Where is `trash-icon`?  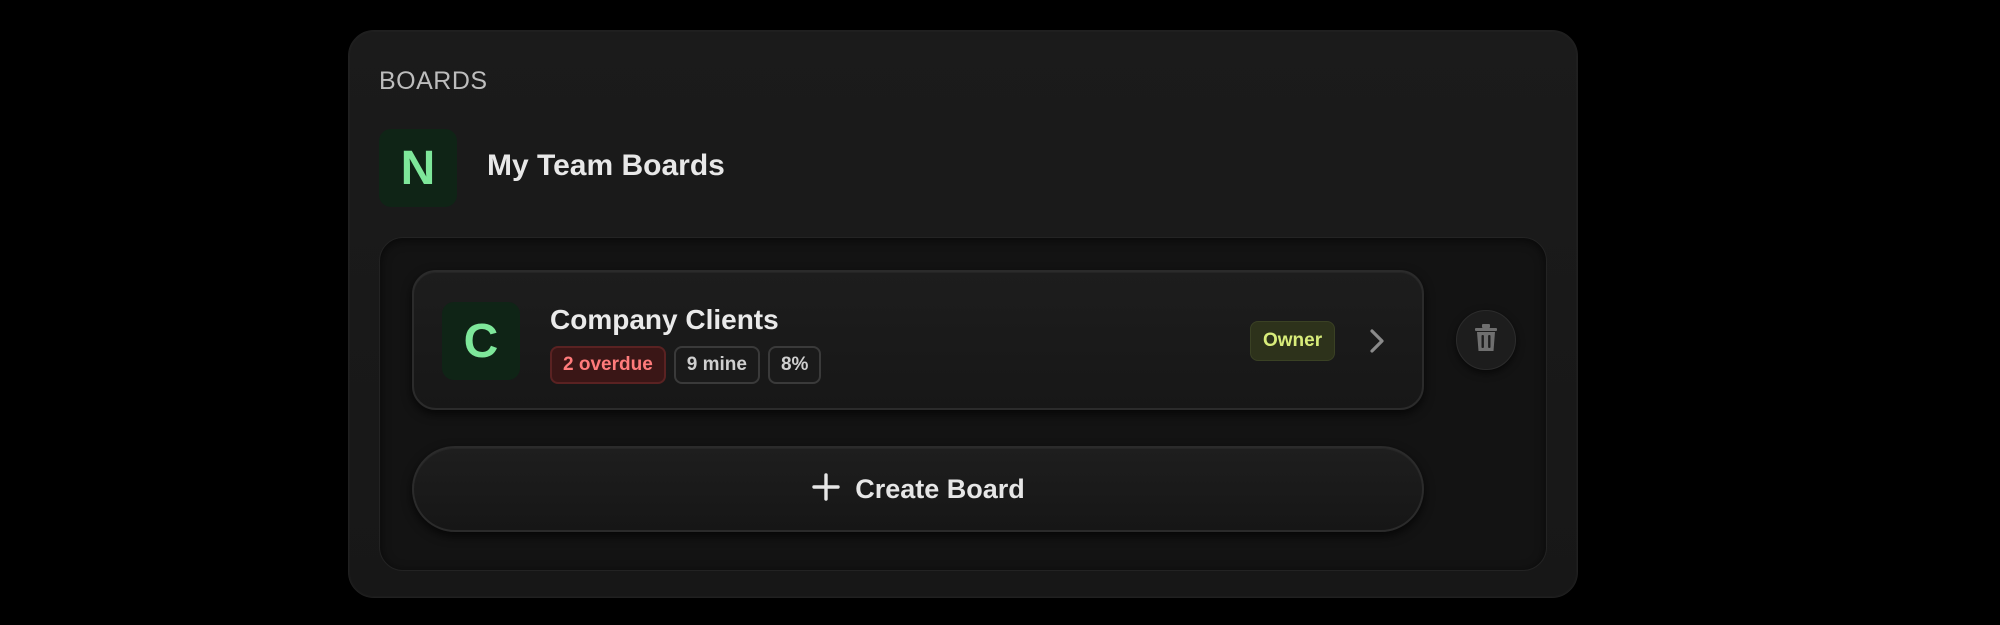
trash-icon is located at coordinates (1486, 340).